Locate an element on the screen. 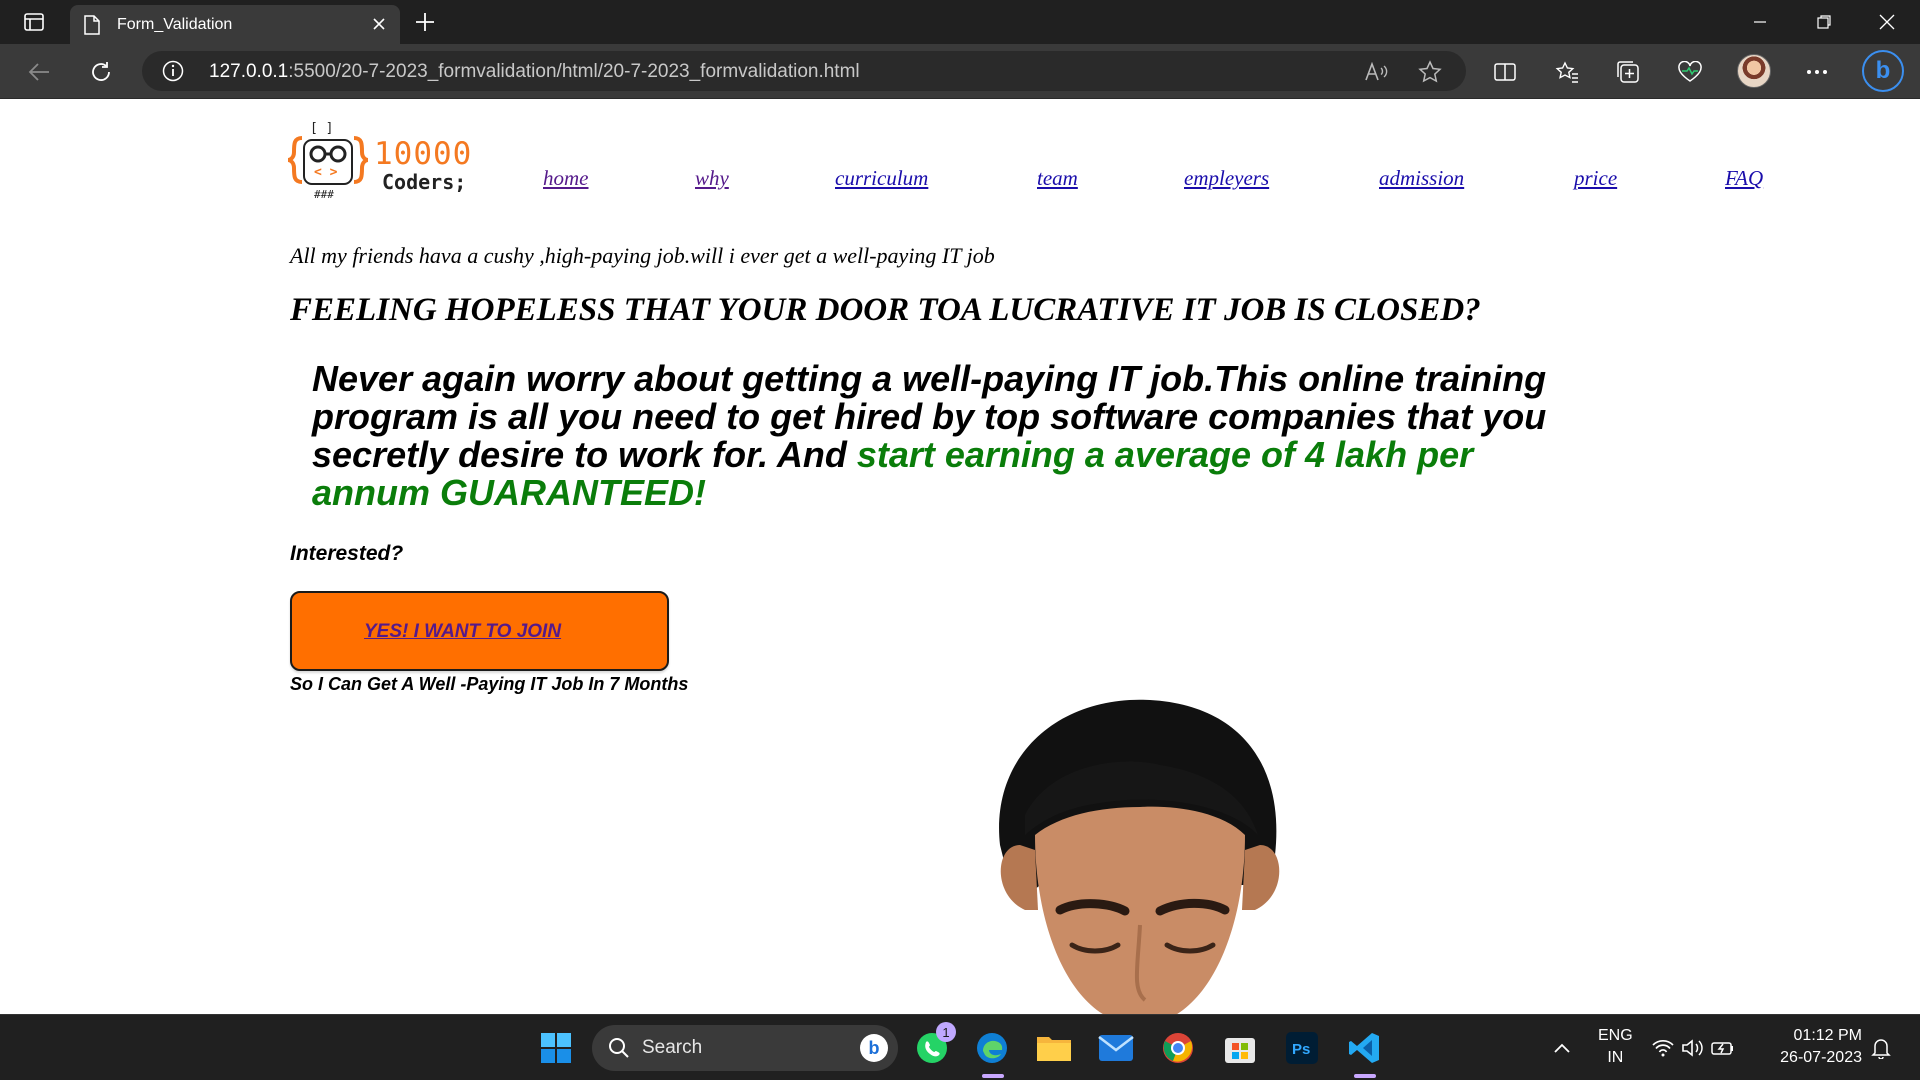 This screenshot has height=1080, width=1920. system-status-button is located at coordinates (1693, 1048).